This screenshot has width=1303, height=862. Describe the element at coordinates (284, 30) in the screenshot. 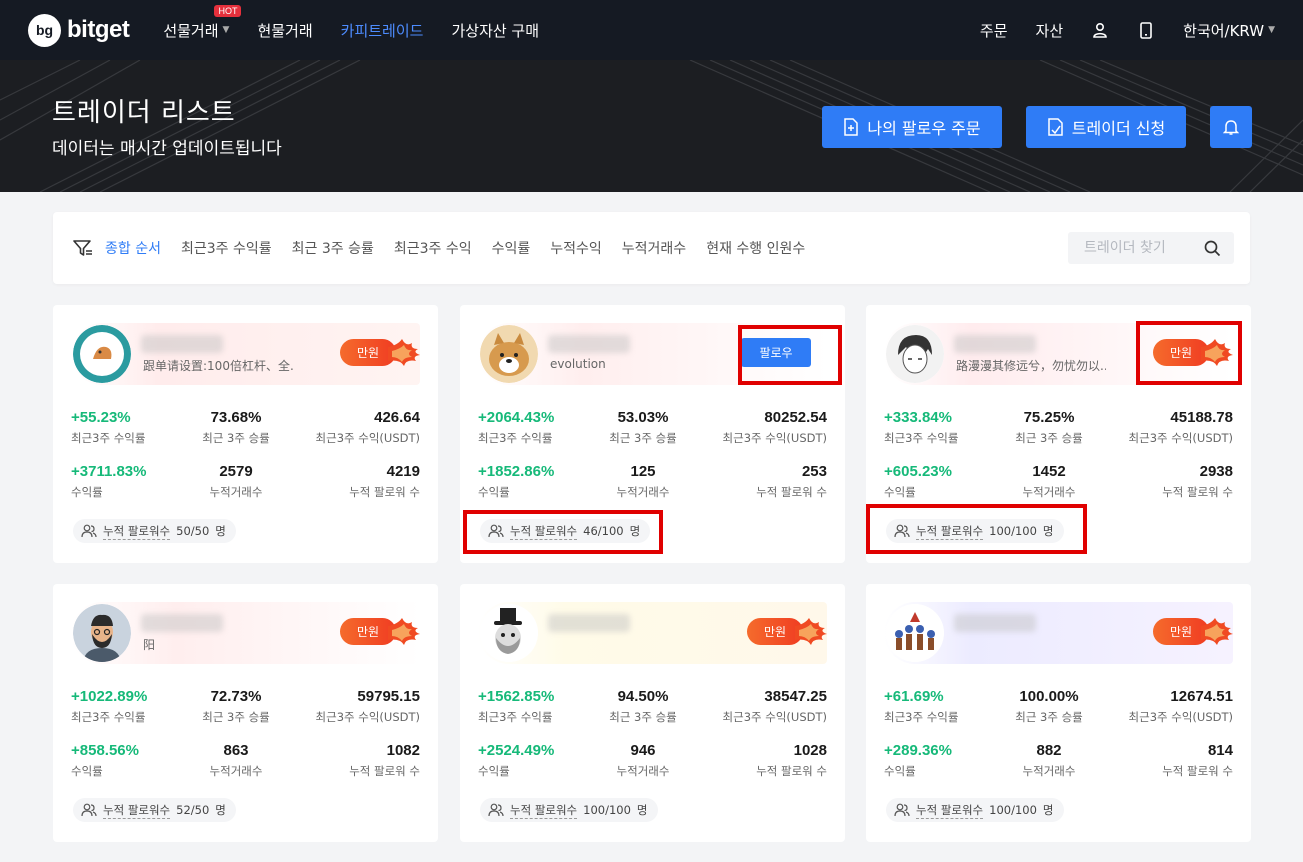

I see `nav-spot: 현물거래` at that location.